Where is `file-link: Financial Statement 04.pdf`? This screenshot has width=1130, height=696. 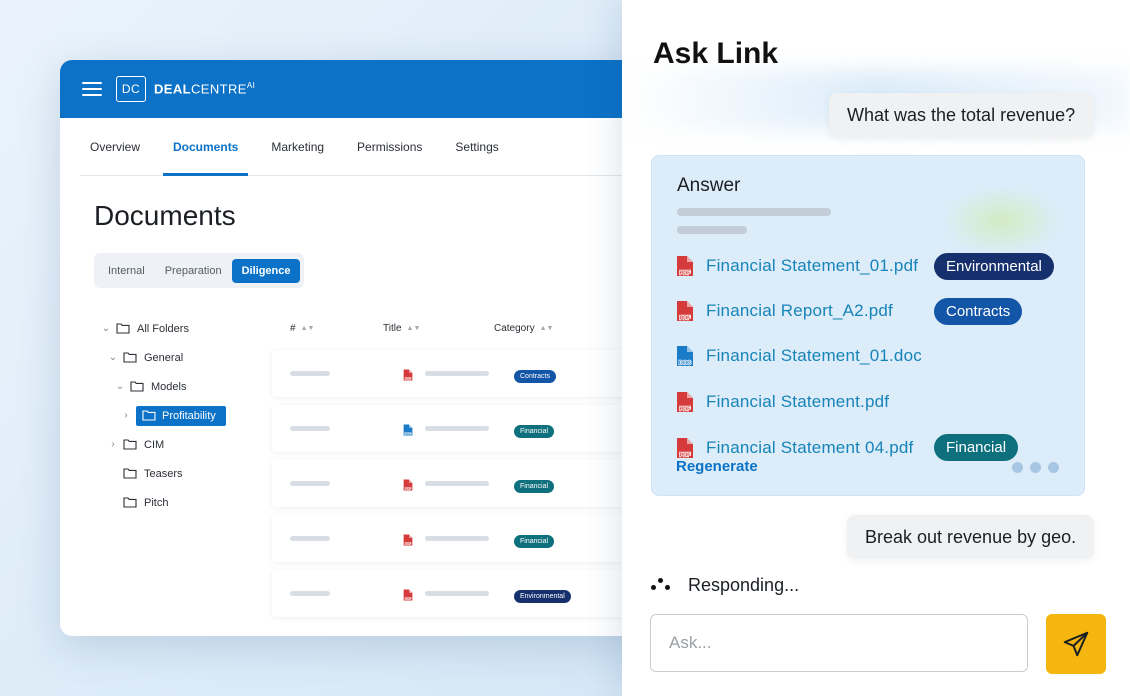 file-link: Financial Statement 04.pdf is located at coordinates (809, 448).